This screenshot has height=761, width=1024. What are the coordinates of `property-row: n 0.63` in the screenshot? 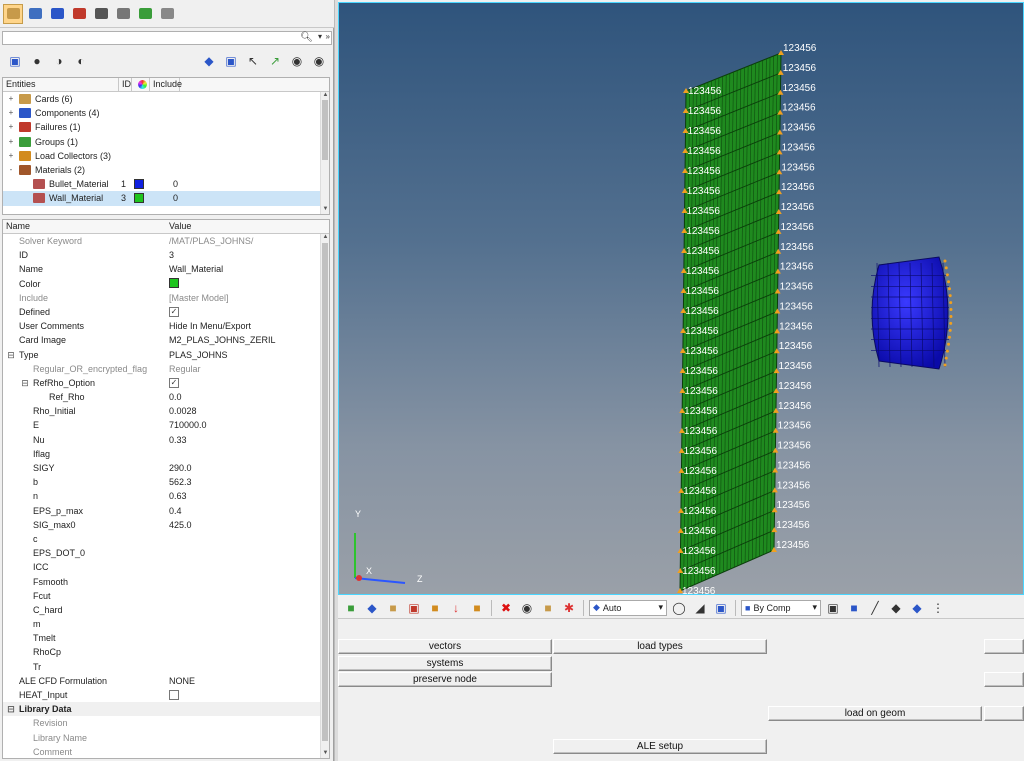 It's located at (166, 496).